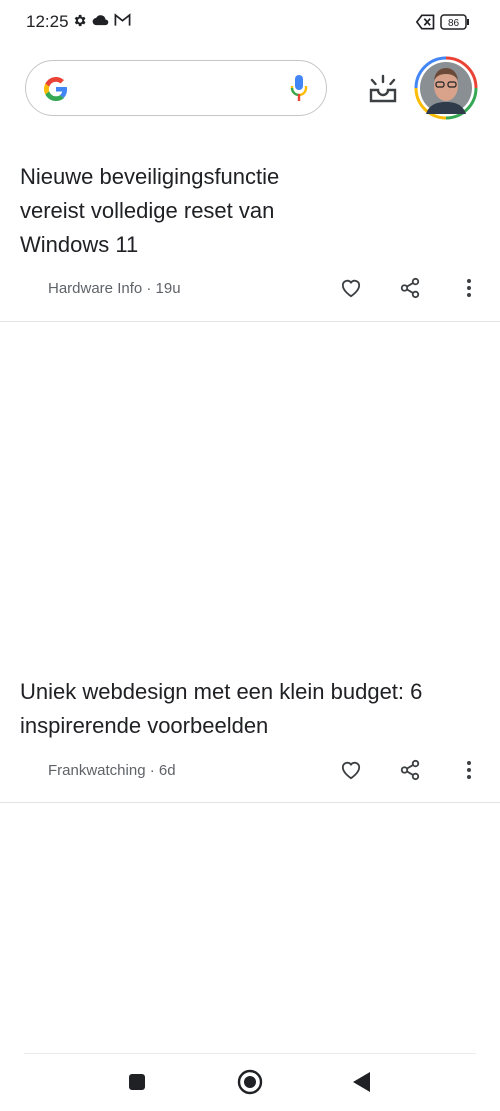 The image size is (500, 1111). I want to click on gmail-icon, so click(122, 22).